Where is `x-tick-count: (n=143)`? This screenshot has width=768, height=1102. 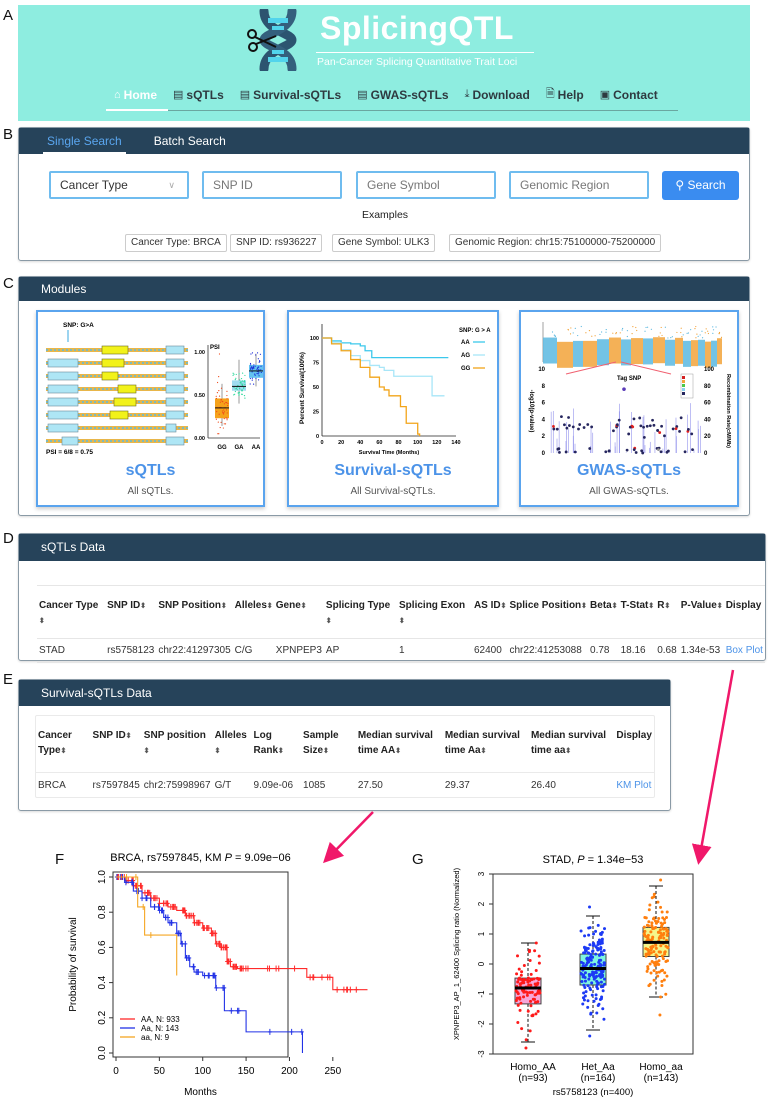 x-tick-count: (n=143) is located at coordinates (661, 1078).